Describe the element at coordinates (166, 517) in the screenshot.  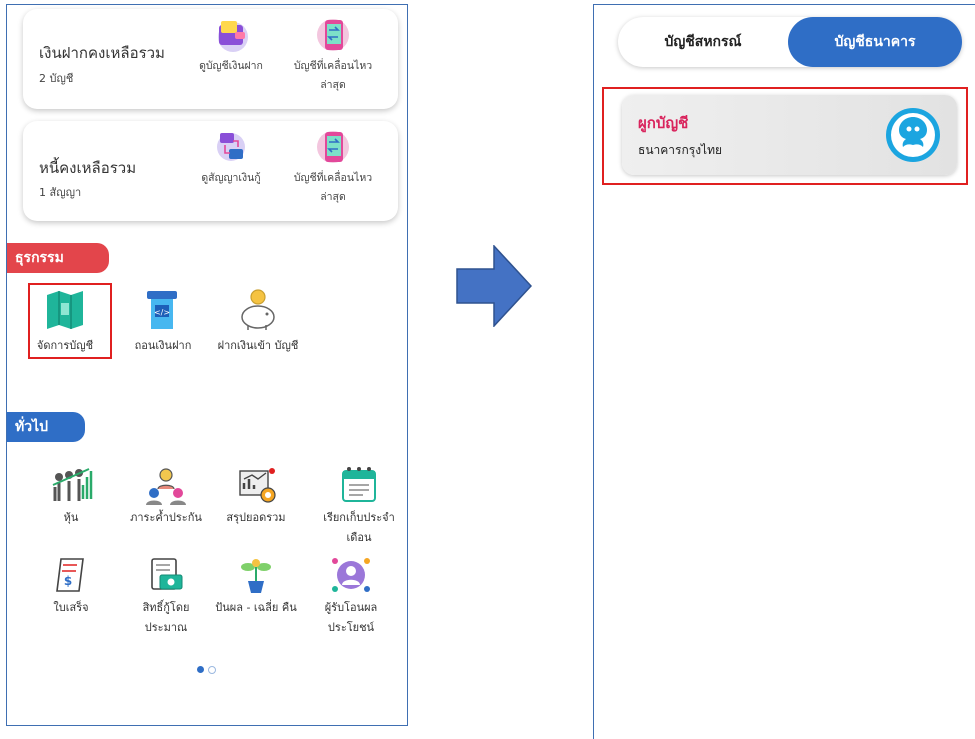
I see `guarantee-label: ภาระค้ำประกัน` at that location.